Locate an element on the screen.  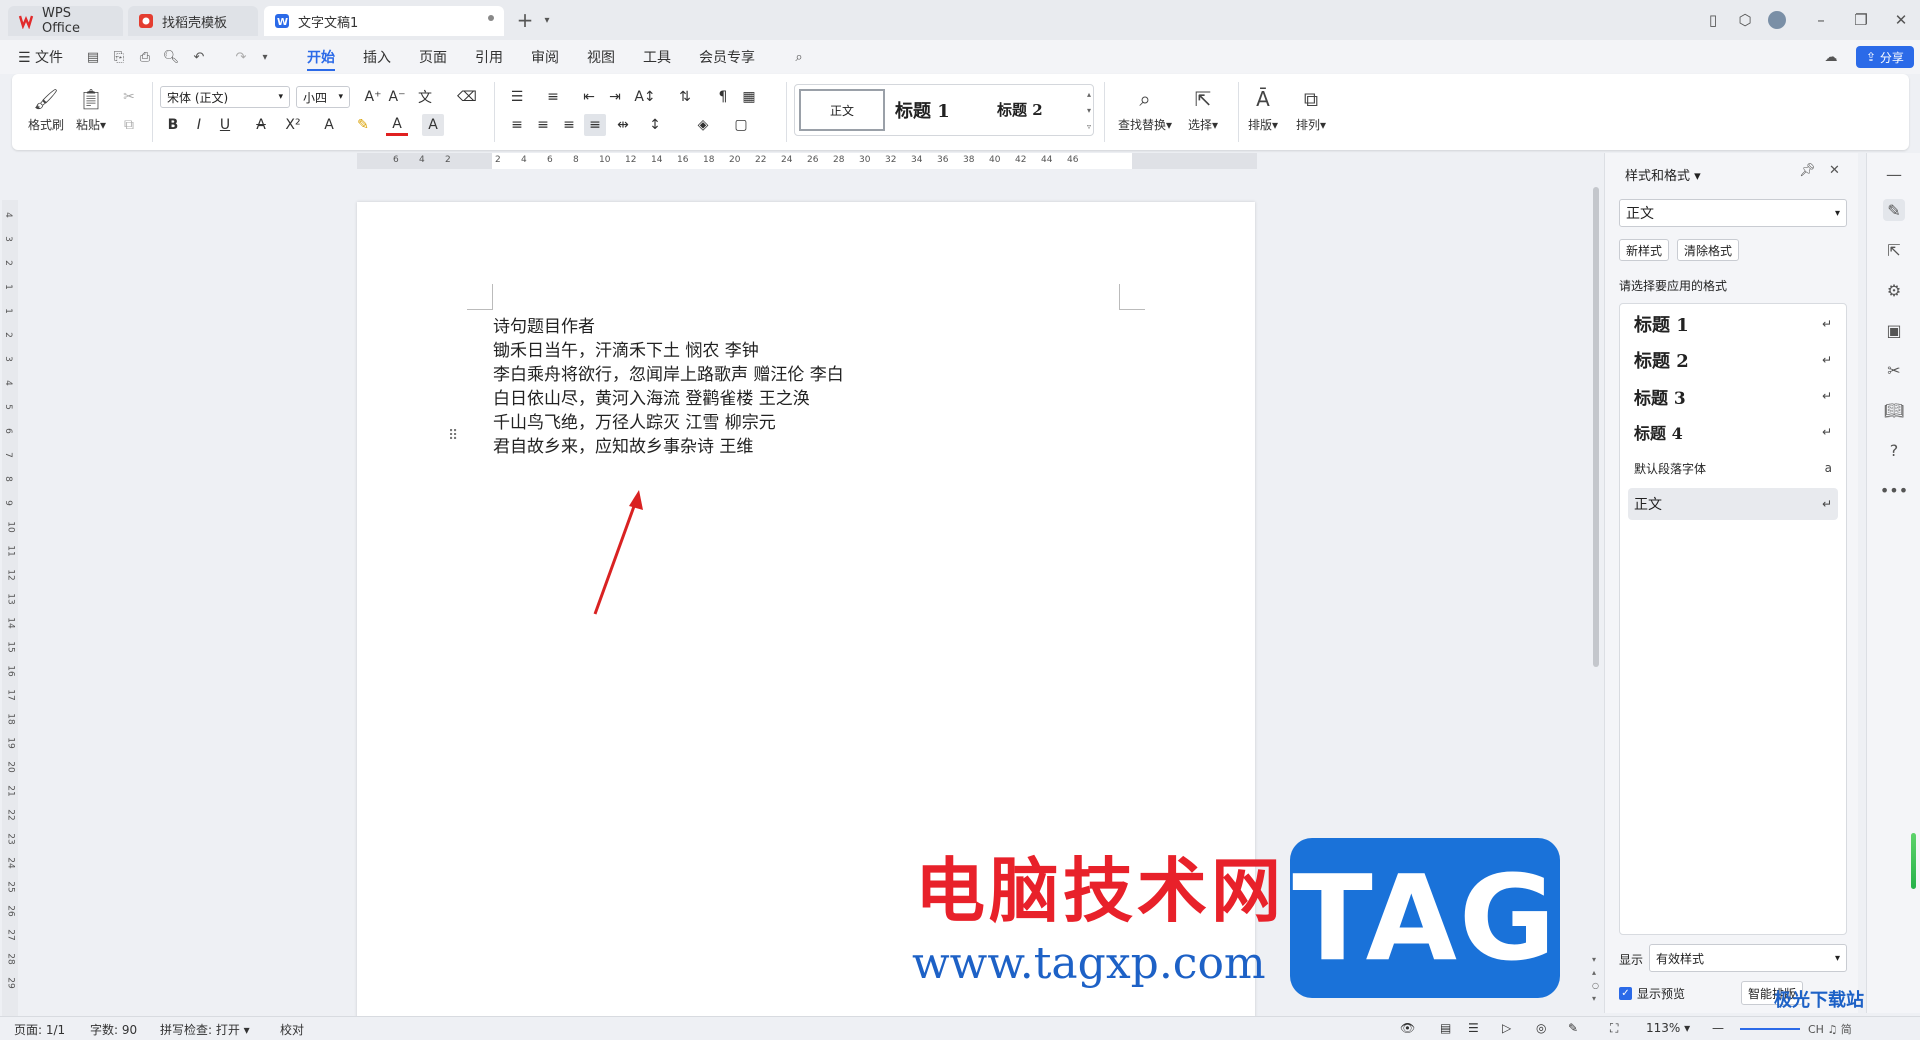
style-item: 标题 3 ↵ is located at coordinates (1733, 396).